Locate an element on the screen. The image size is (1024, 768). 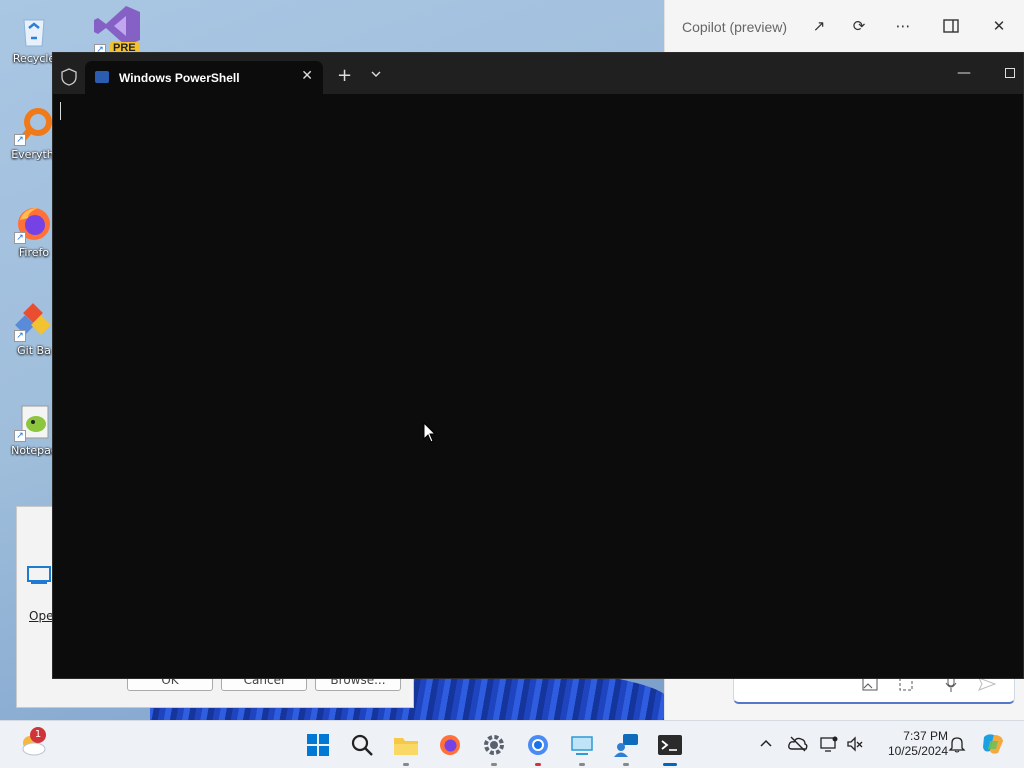
taskbar-feedback-hub is located at coordinates (626, 747).